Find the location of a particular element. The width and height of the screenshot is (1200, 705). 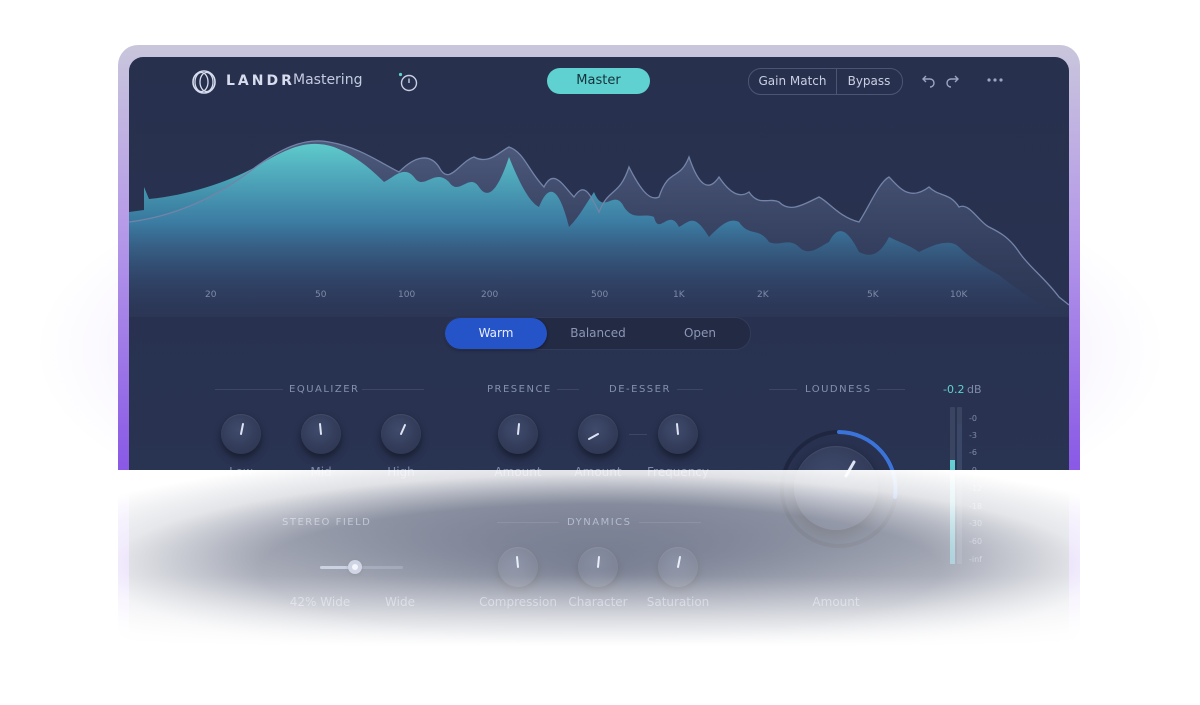

eq-low-label: Low is located at coordinates (241, 472).